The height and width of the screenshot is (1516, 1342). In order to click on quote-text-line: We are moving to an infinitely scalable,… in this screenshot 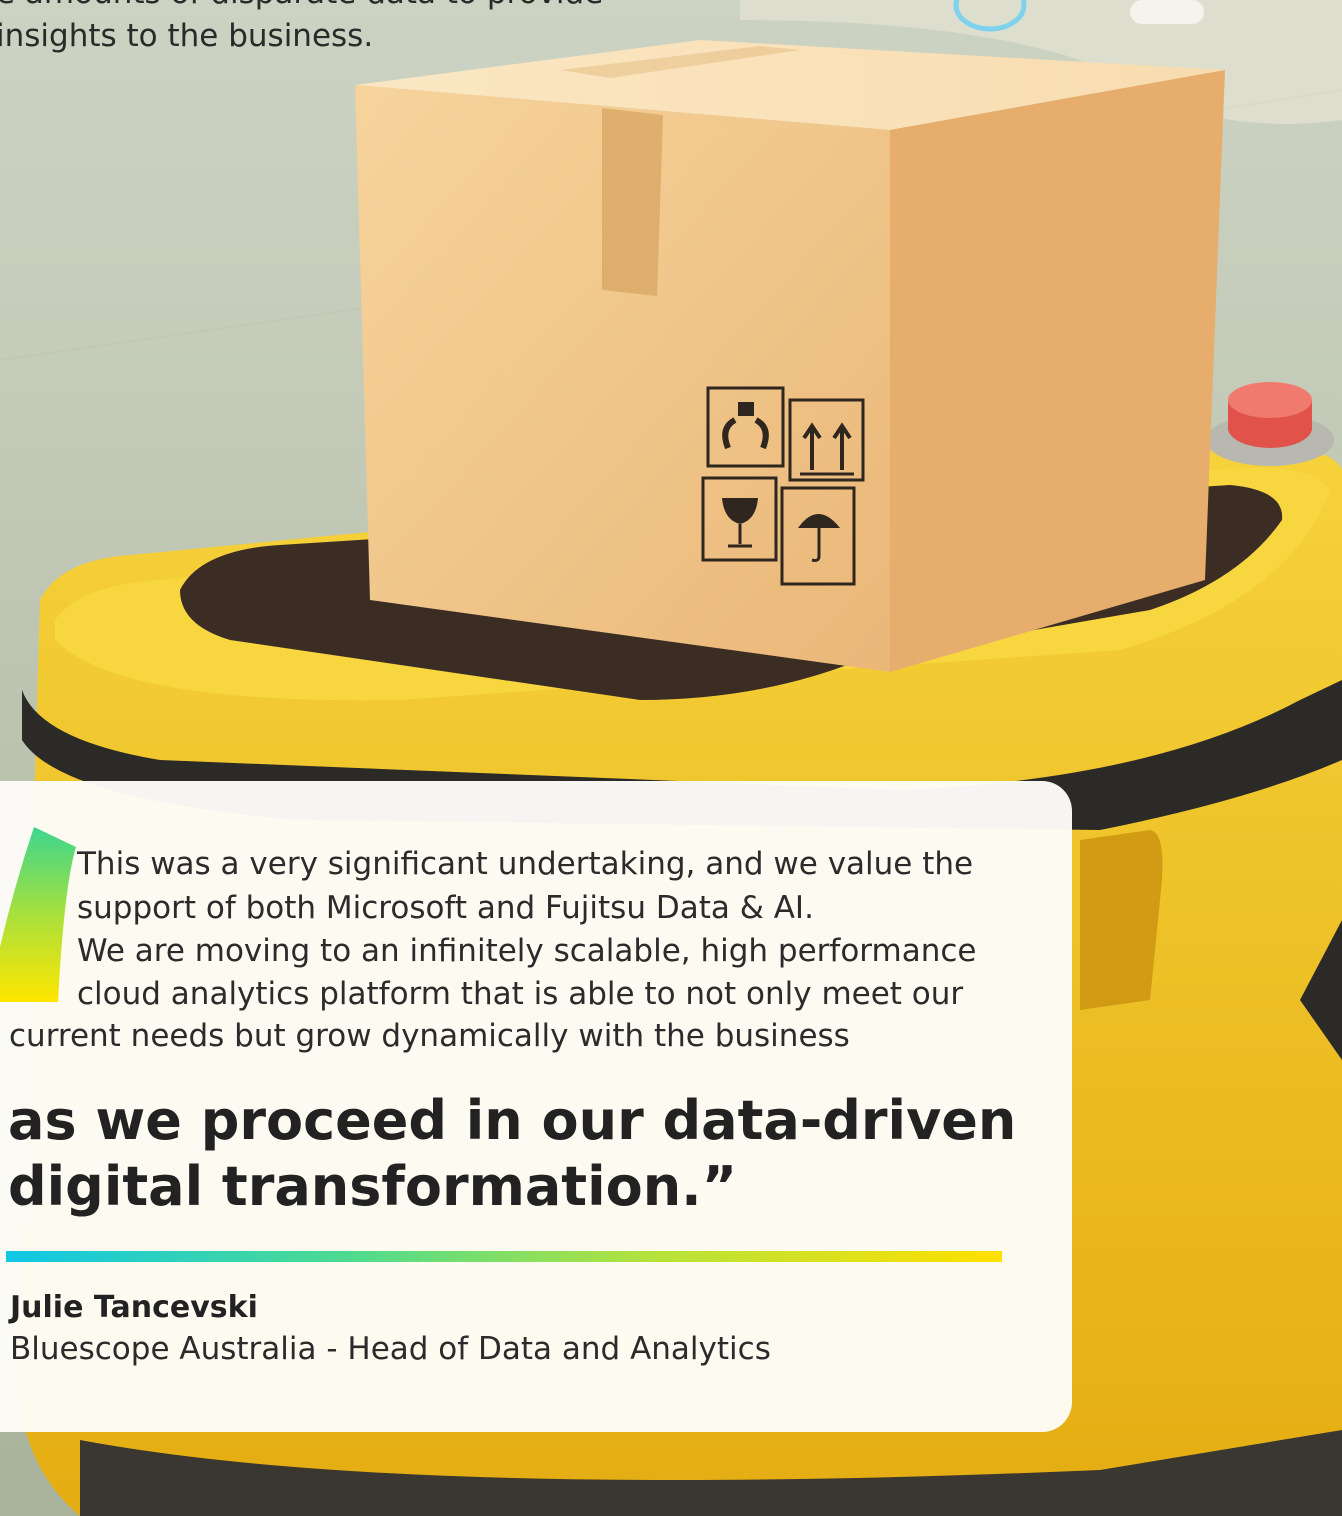, I will do `click(527, 951)`.